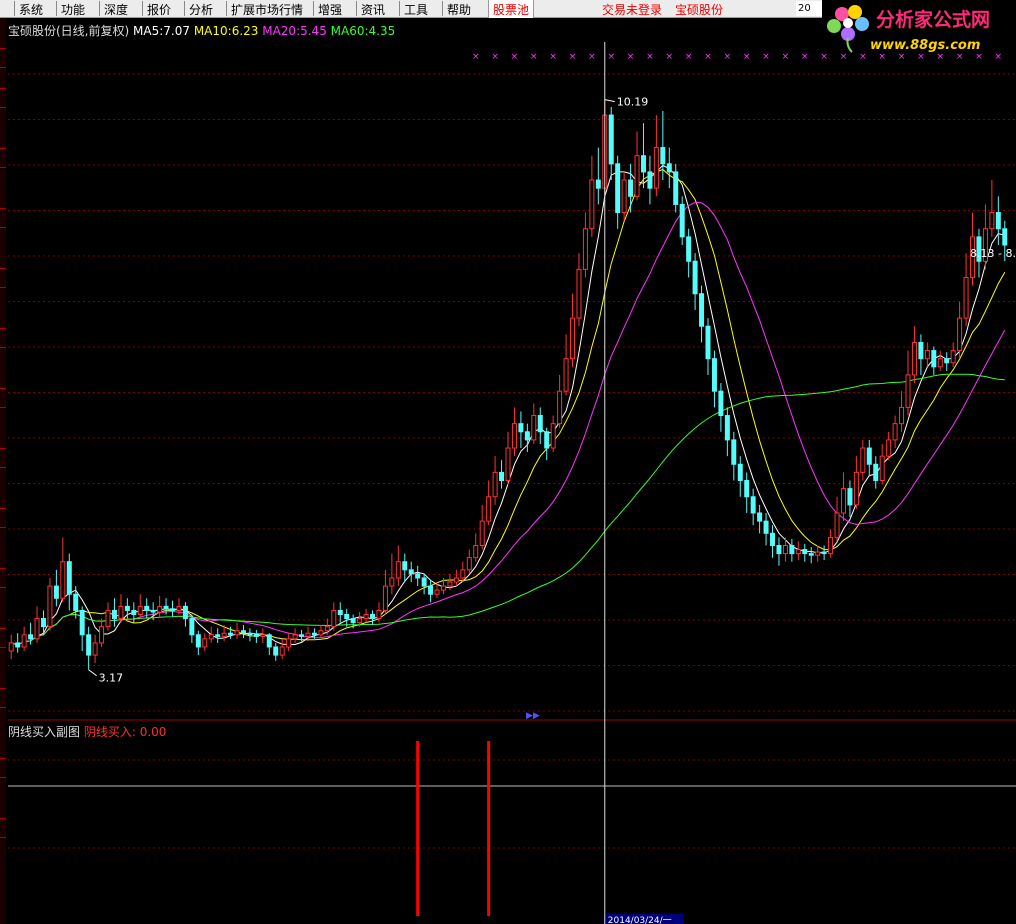  I want to click on arrow-marker-icon: ▶▶, so click(533, 716).